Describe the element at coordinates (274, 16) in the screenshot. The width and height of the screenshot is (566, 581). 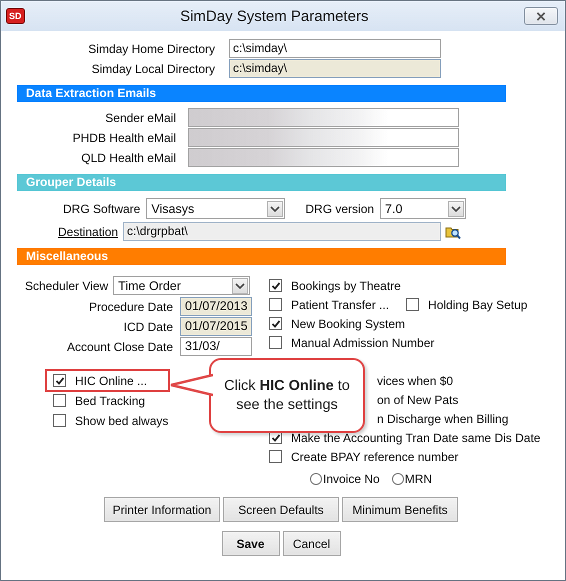
I see `window-title: SimDay System Parameters` at that location.